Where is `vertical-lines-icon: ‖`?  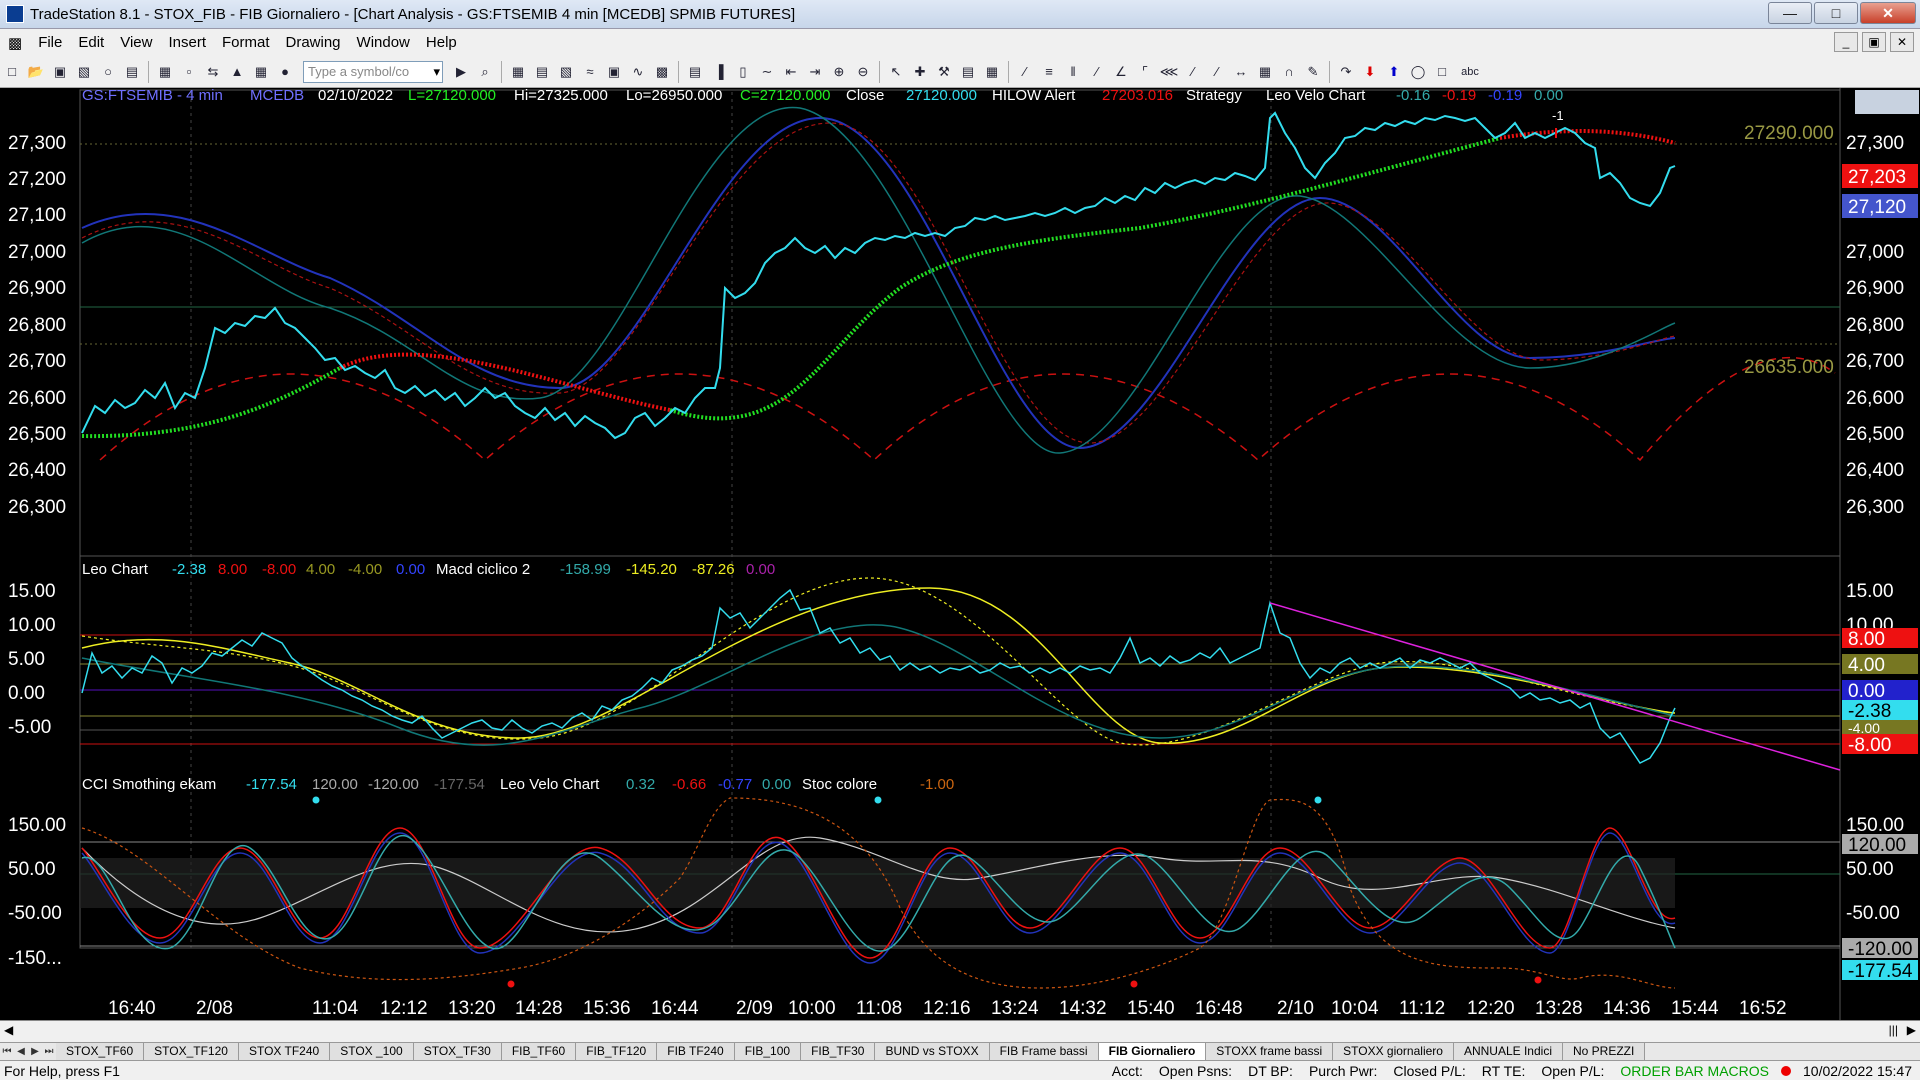
vertical-lines-icon: ‖ is located at coordinates (1073, 72).